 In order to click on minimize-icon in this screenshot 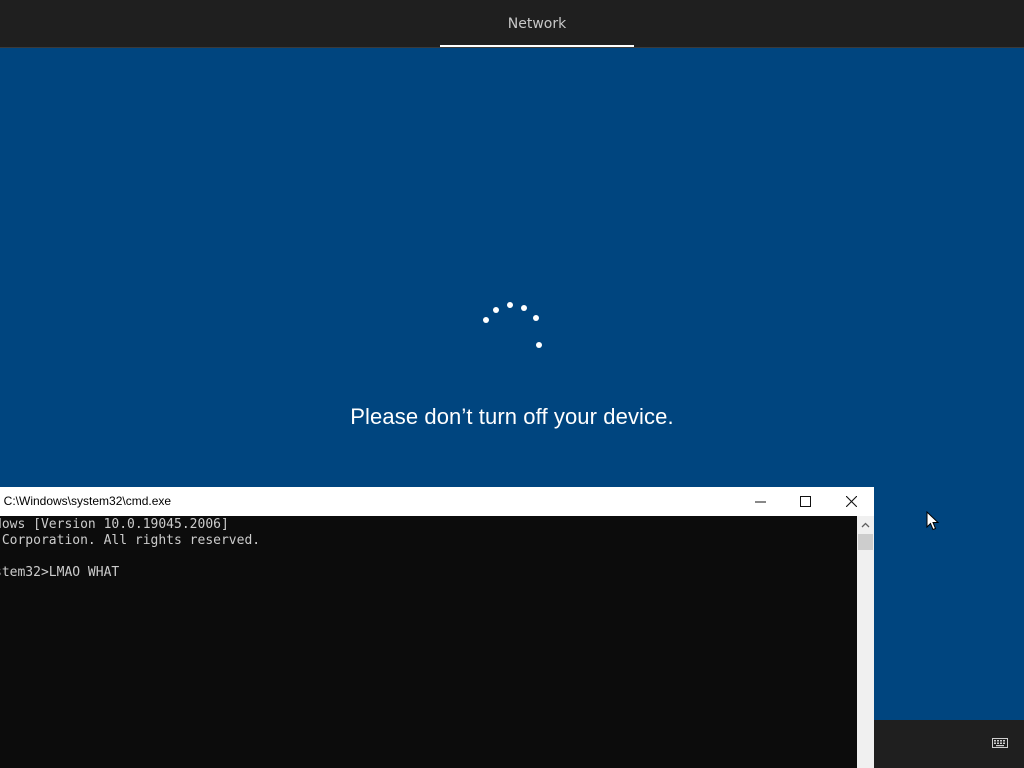, I will do `click(760, 502)`.